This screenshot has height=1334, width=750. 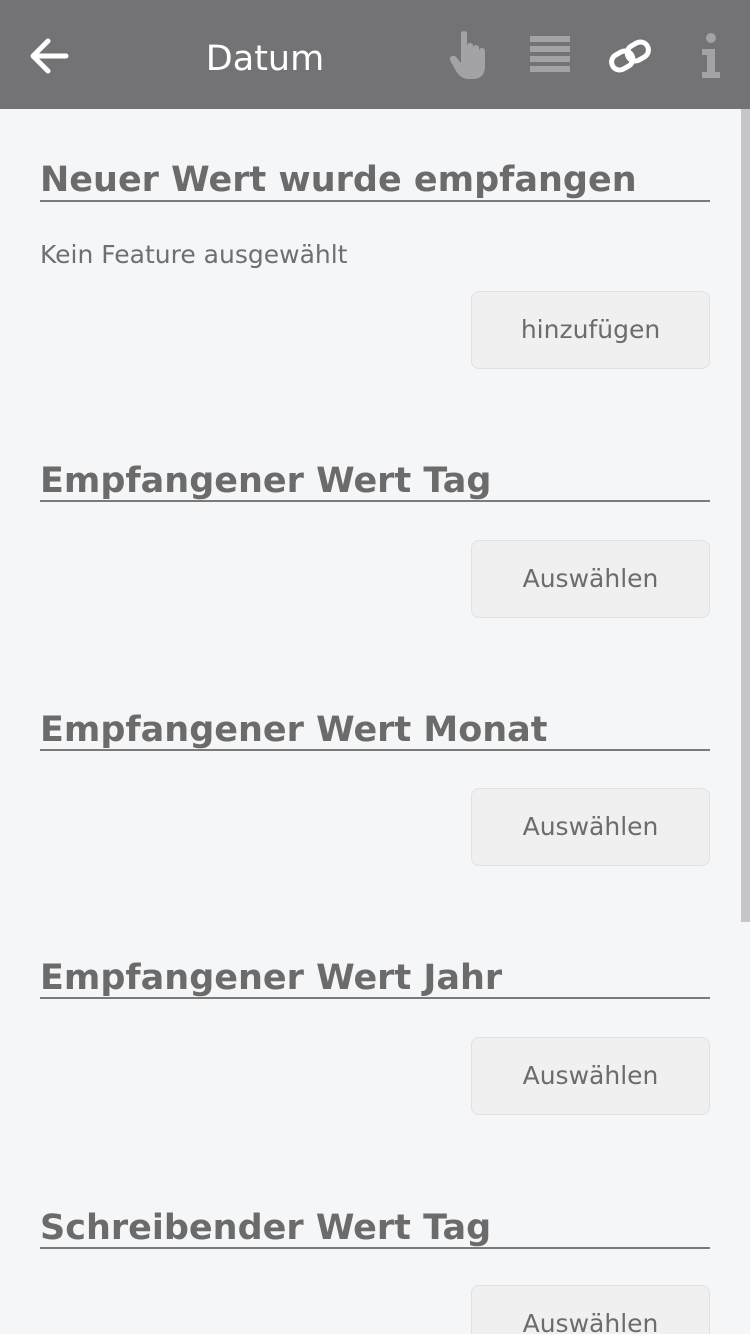 I want to click on info-icon, so click(x=711, y=55).